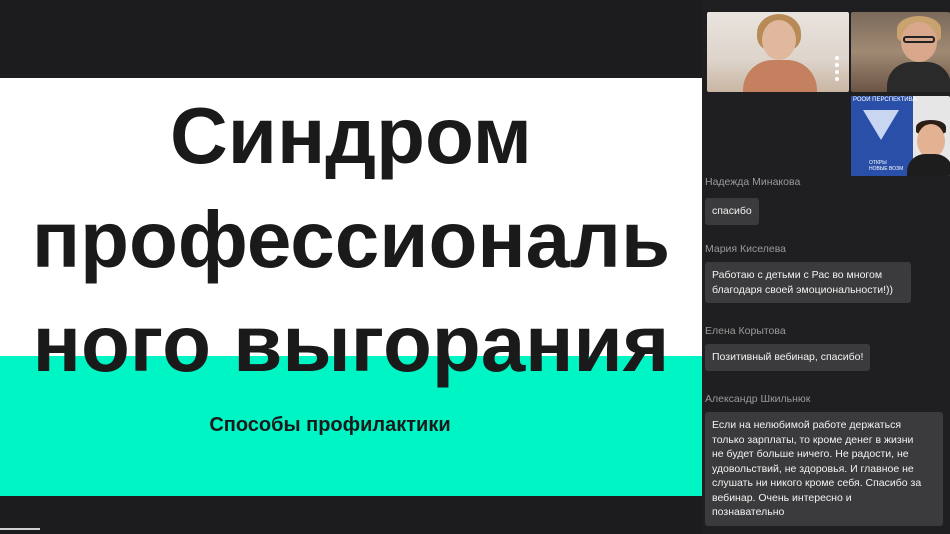  What do you see at coordinates (919, 39) in the screenshot?
I see `participant-glasses` at bounding box center [919, 39].